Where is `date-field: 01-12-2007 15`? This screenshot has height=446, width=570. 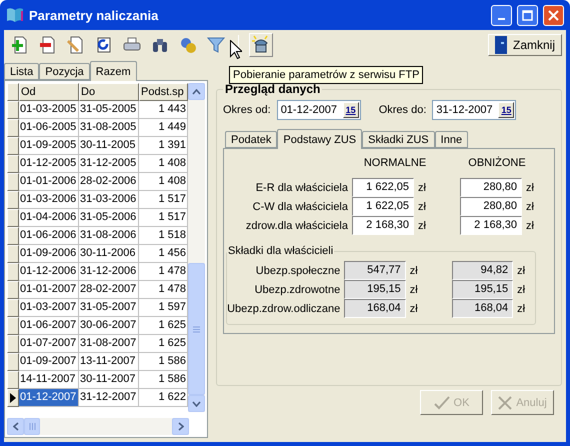
date-field: 01-12-2007 15 is located at coordinates (318, 110).